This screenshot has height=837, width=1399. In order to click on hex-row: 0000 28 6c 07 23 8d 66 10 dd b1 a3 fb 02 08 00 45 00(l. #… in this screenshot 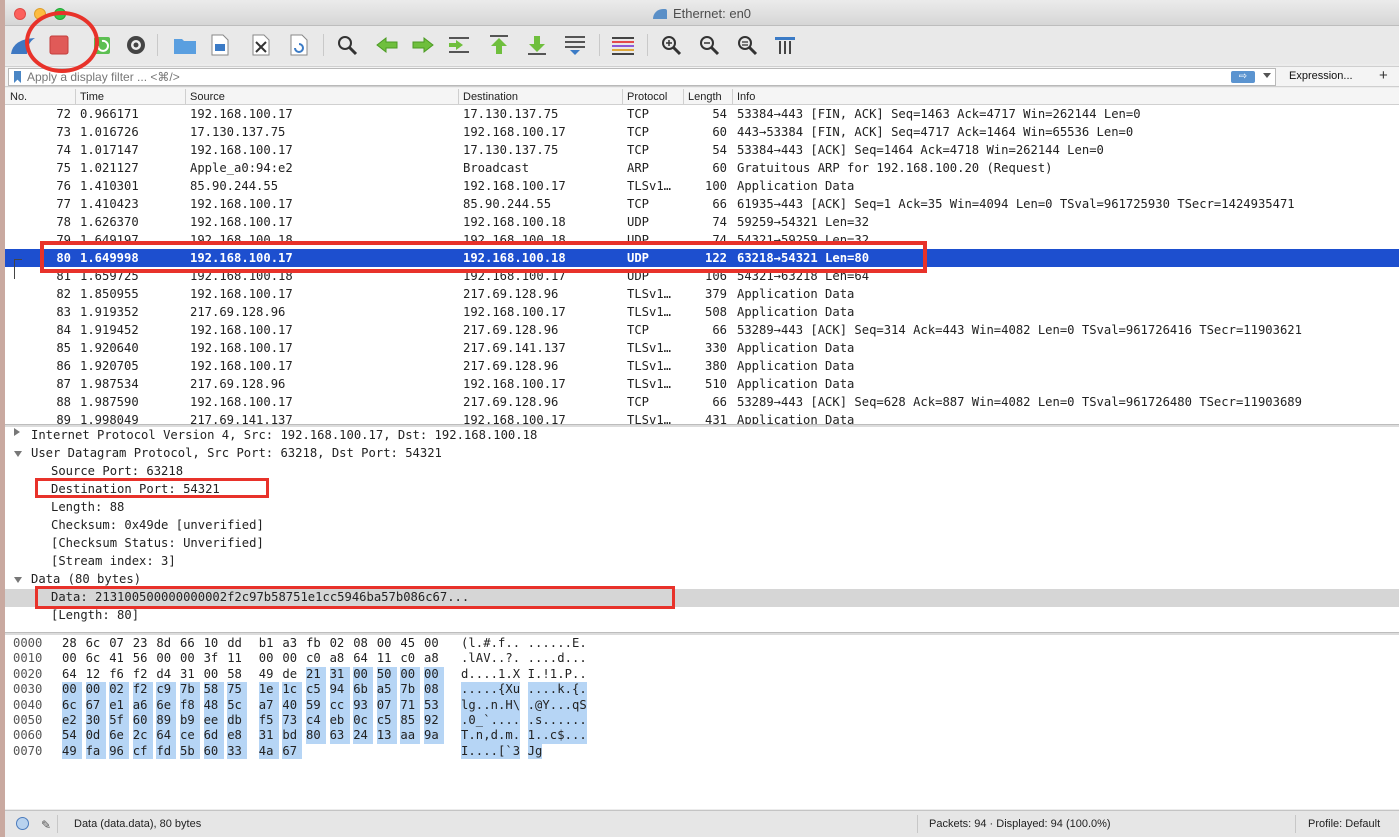, I will do `click(702, 643)`.